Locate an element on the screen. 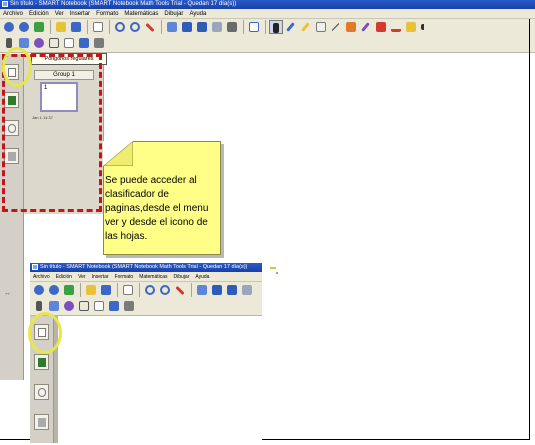 The height and width of the screenshot is (445, 535). main-toolbar is located at coordinates (267, 36).